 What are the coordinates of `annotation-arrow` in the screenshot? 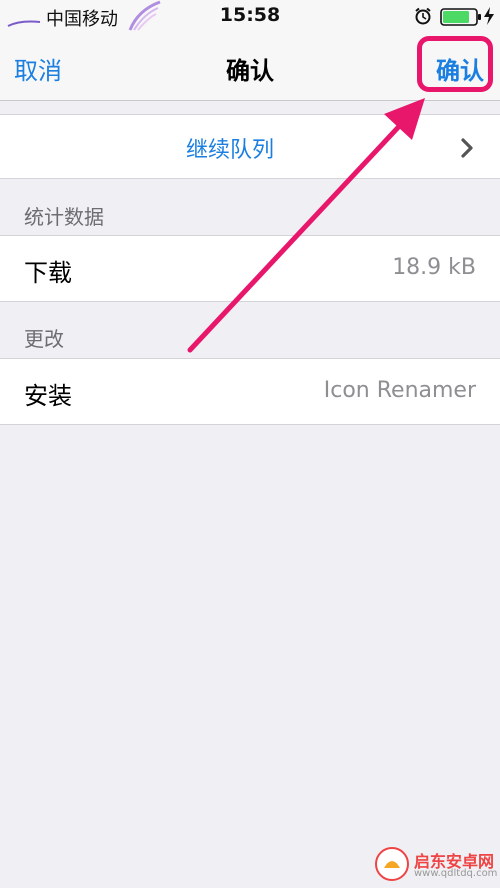 It's located at (306, 225).